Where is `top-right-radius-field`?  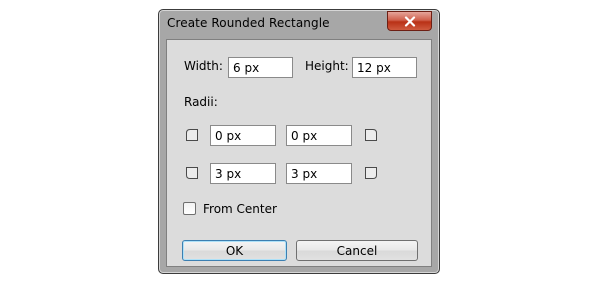
top-right-radius-field is located at coordinates (319, 135).